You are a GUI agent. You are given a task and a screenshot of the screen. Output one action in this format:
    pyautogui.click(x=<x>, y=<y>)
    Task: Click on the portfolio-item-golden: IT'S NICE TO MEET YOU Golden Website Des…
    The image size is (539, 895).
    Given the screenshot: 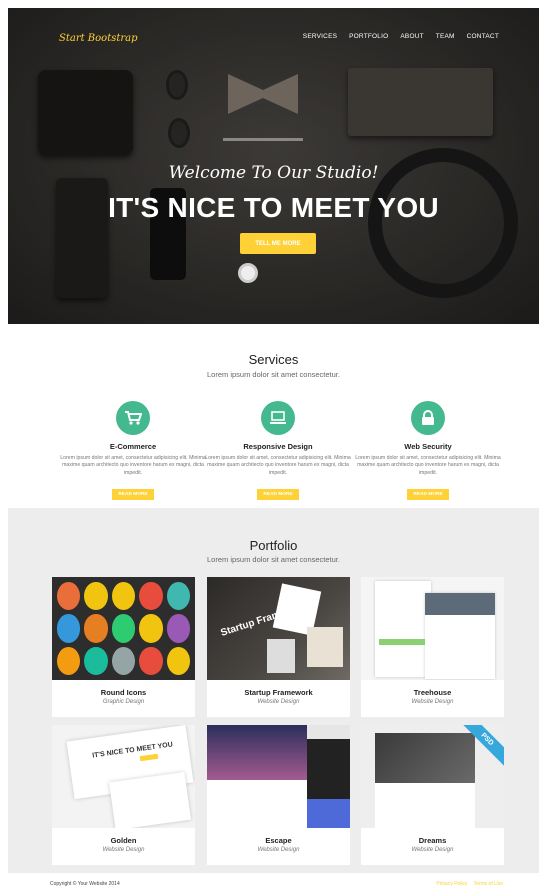 What is the action you would take?
    pyautogui.click(x=123, y=795)
    